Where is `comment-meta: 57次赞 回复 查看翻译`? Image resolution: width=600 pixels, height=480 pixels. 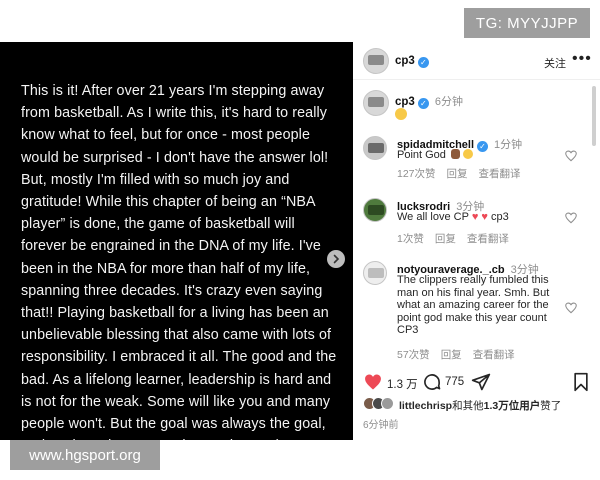 comment-meta: 57次赞 回复 查看翻译 is located at coordinates (461, 354).